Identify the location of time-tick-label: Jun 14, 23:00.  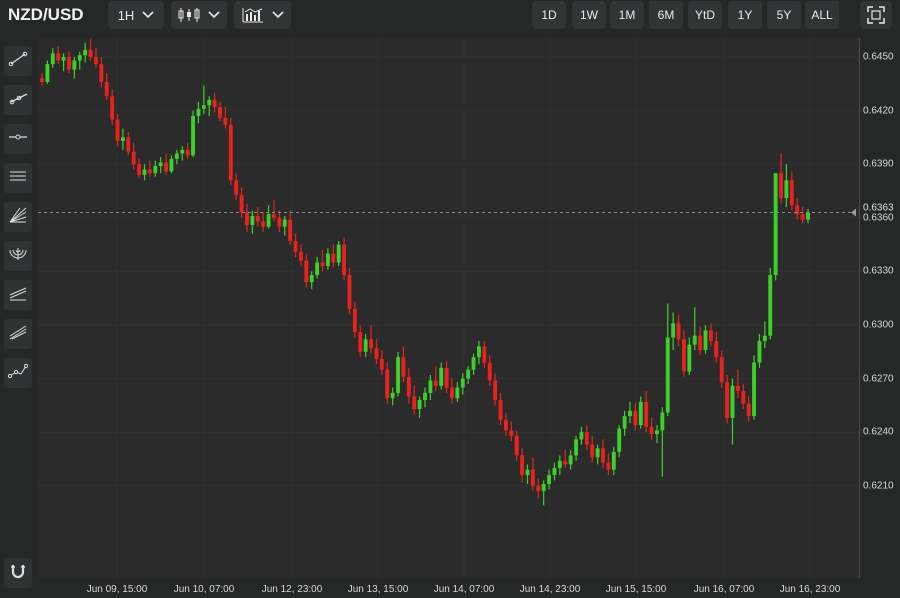
(550, 589).